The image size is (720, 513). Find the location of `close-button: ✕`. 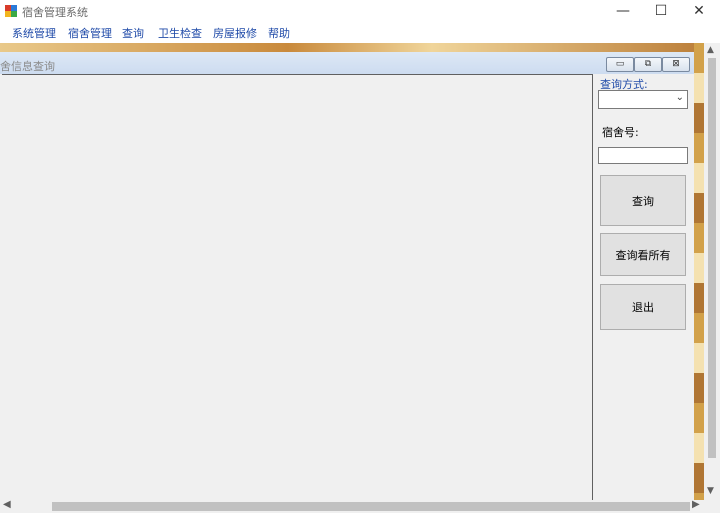

close-button: ✕ is located at coordinates (699, 11).